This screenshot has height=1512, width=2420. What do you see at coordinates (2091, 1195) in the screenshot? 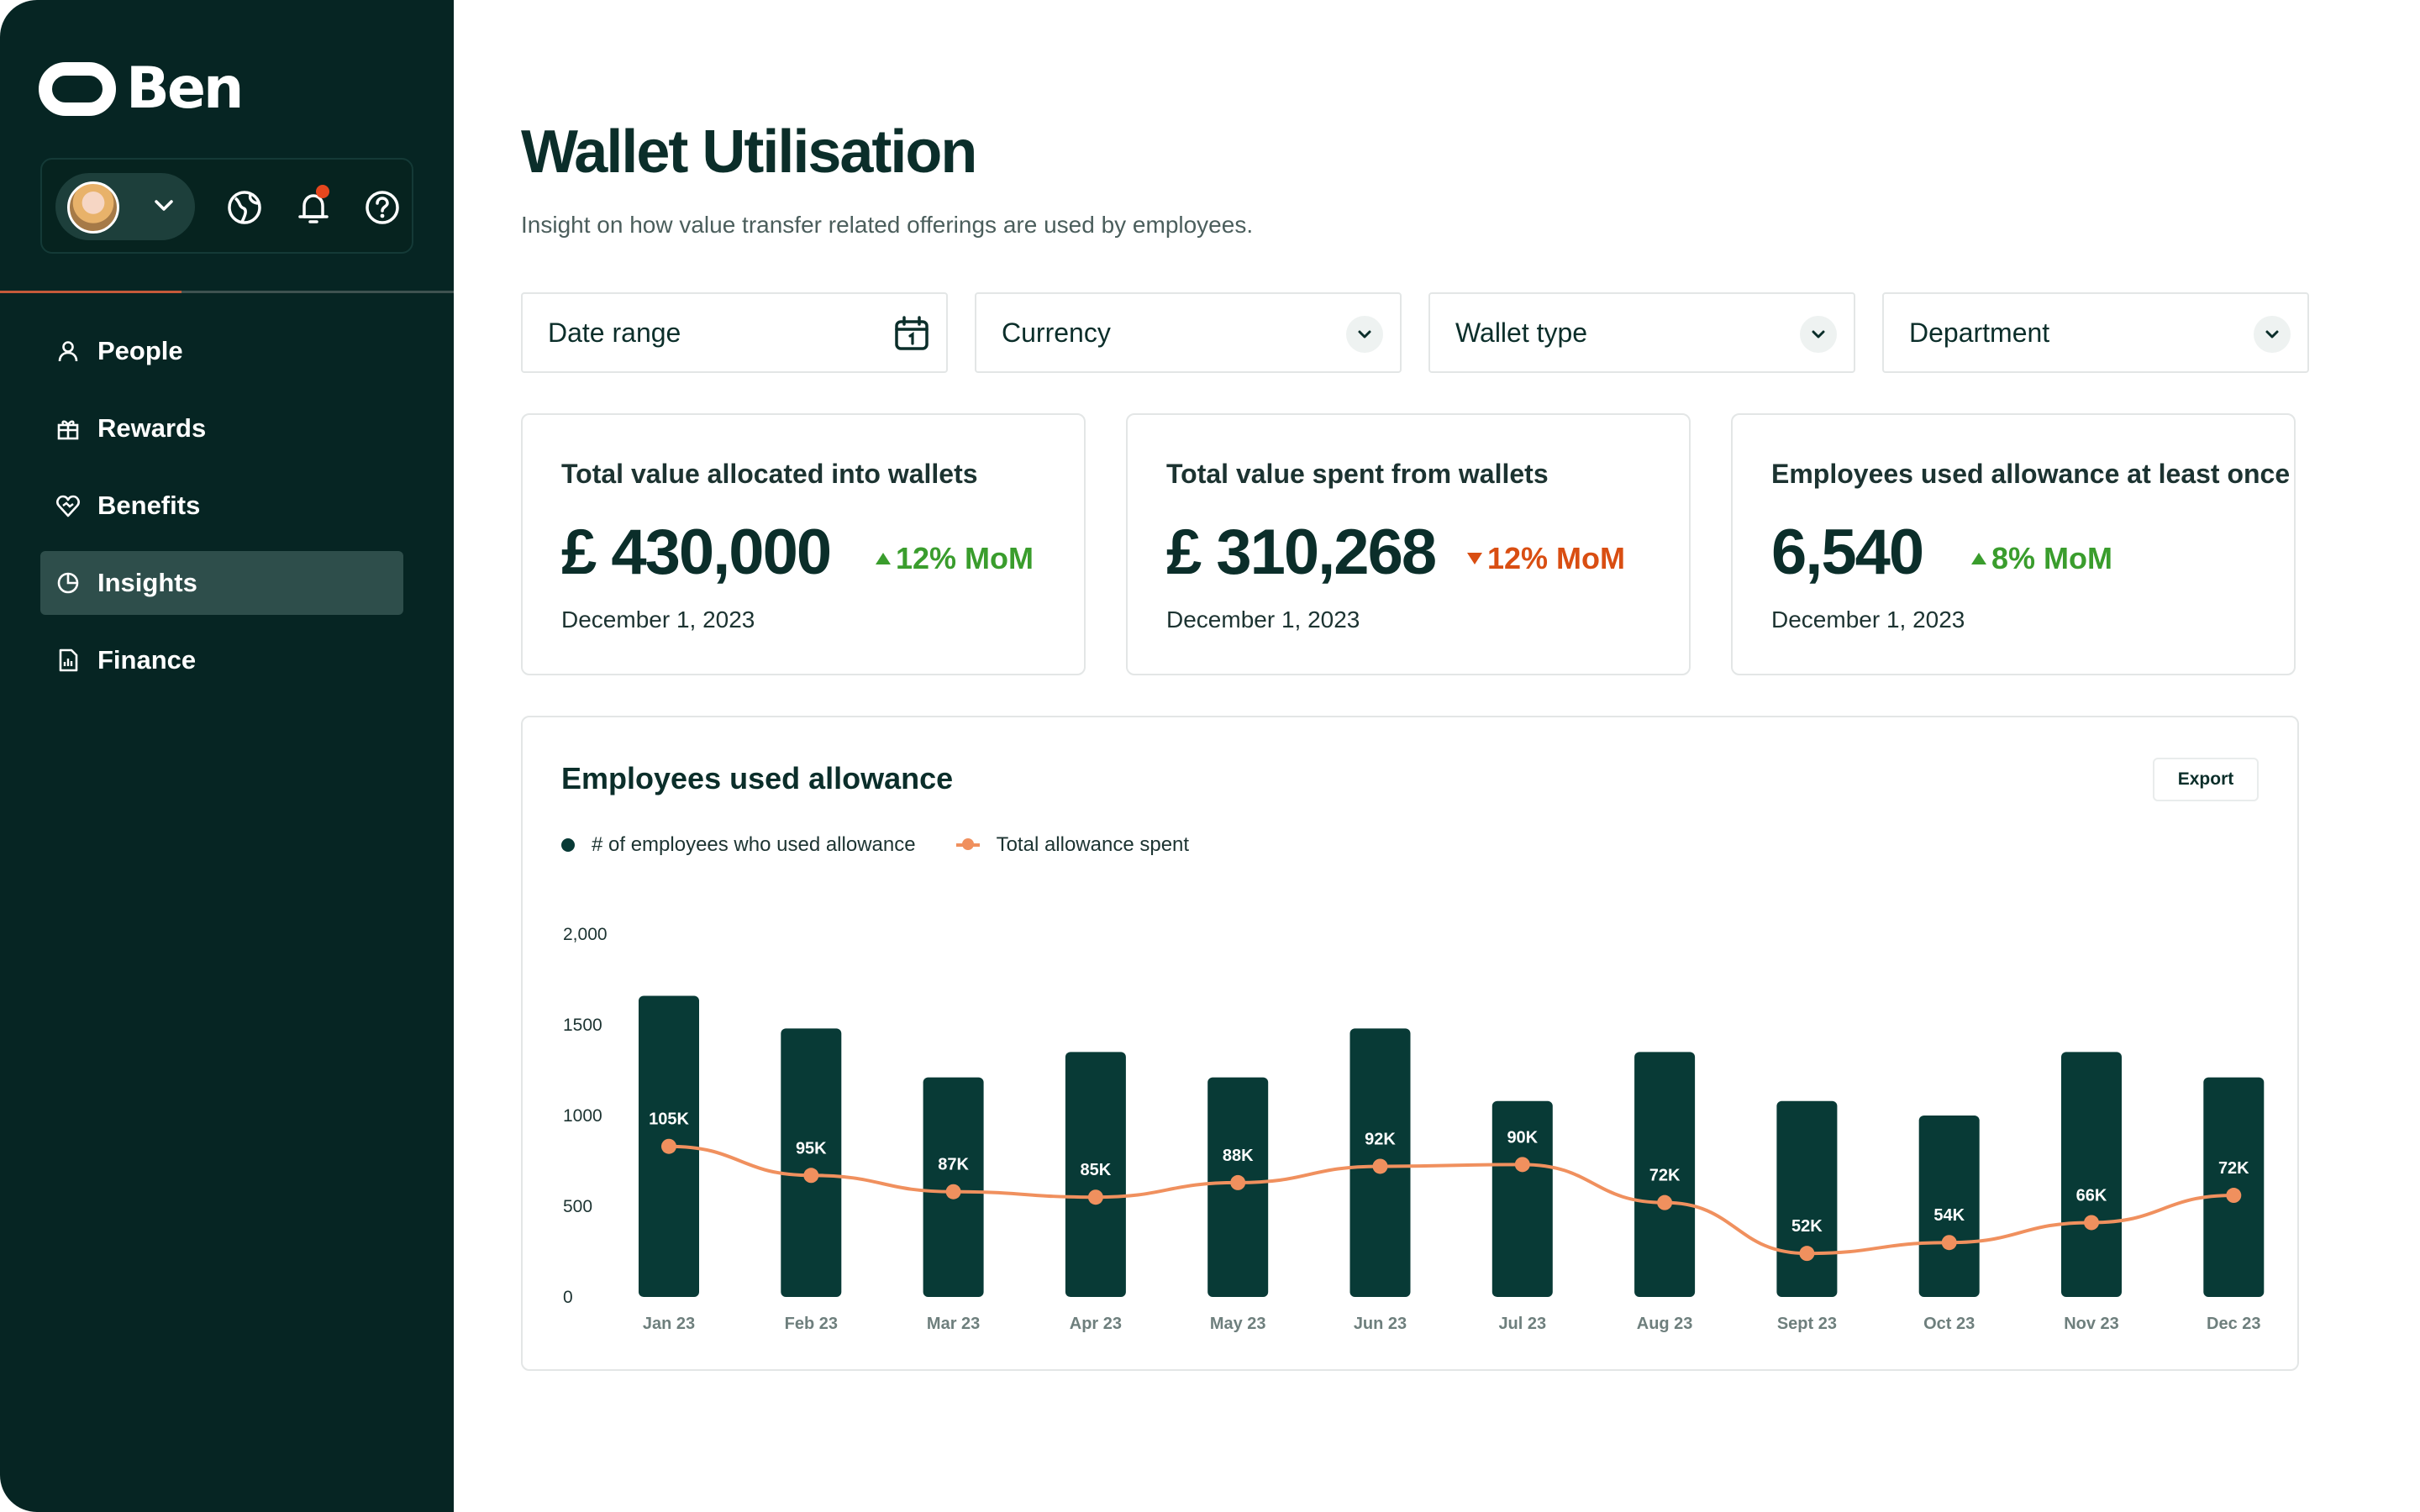
I see `data-label: 66K` at bounding box center [2091, 1195].